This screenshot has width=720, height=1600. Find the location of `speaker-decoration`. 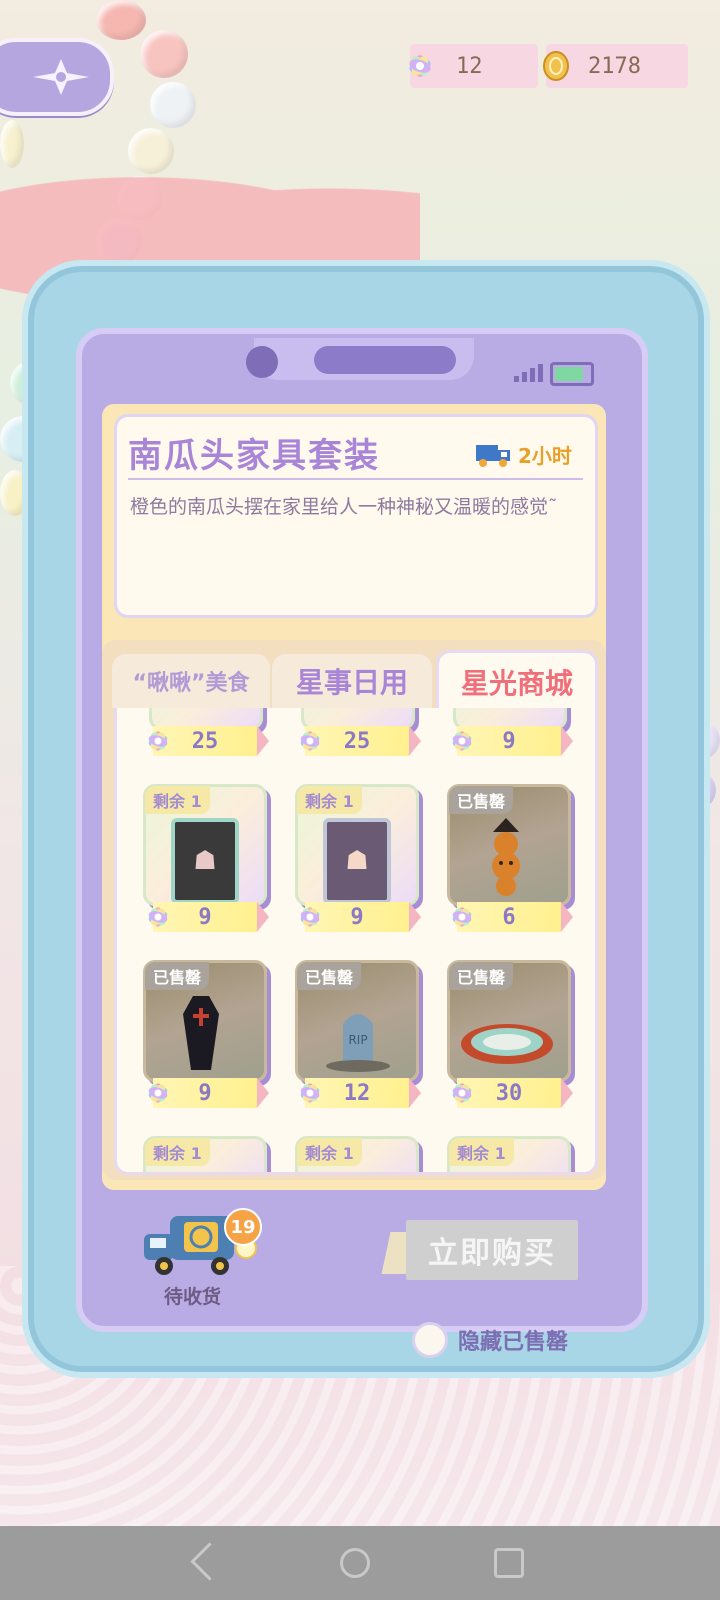

speaker-decoration is located at coordinates (385, 360).